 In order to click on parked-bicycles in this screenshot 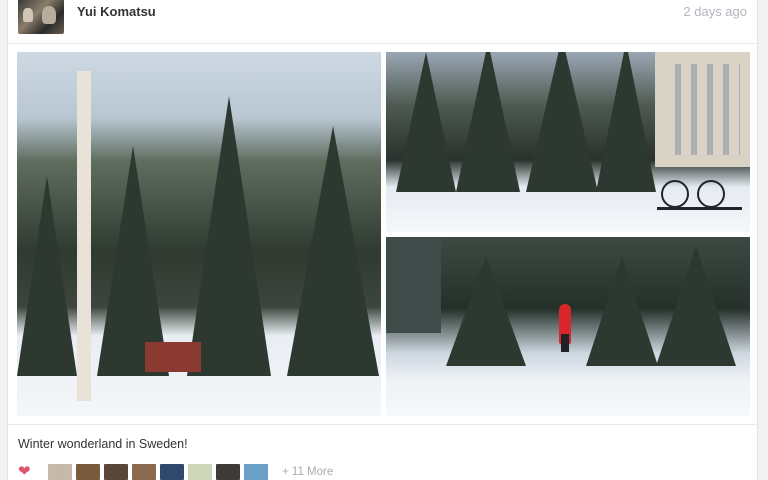, I will do `click(699, 192)`.